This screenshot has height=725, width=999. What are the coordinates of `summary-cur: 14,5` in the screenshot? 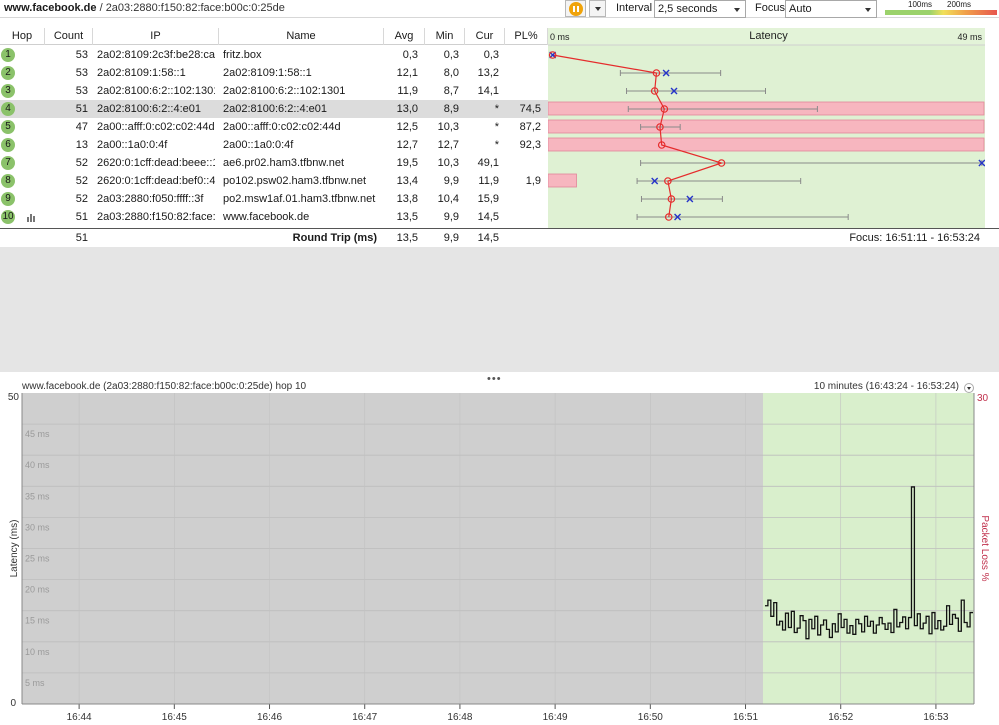 It's located at (488, 238).